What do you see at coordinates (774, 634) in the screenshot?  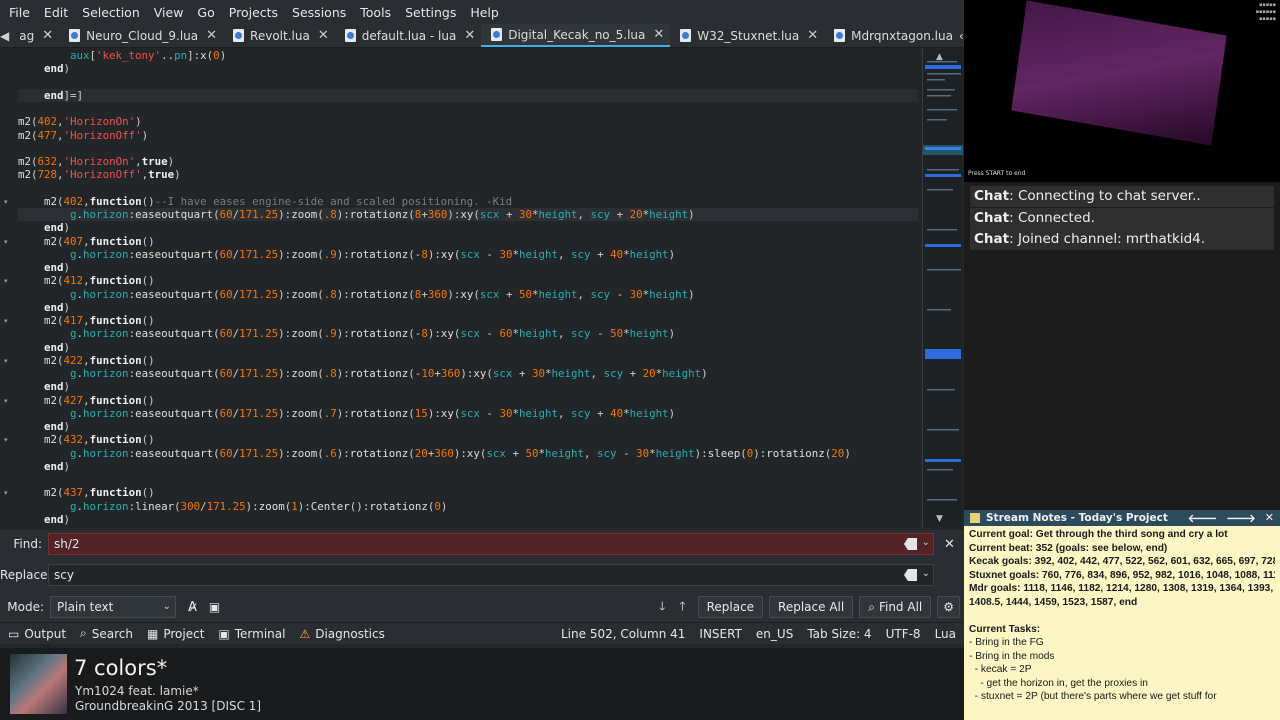 I see `dictionary: en_US` at bounding box center [774, 634].